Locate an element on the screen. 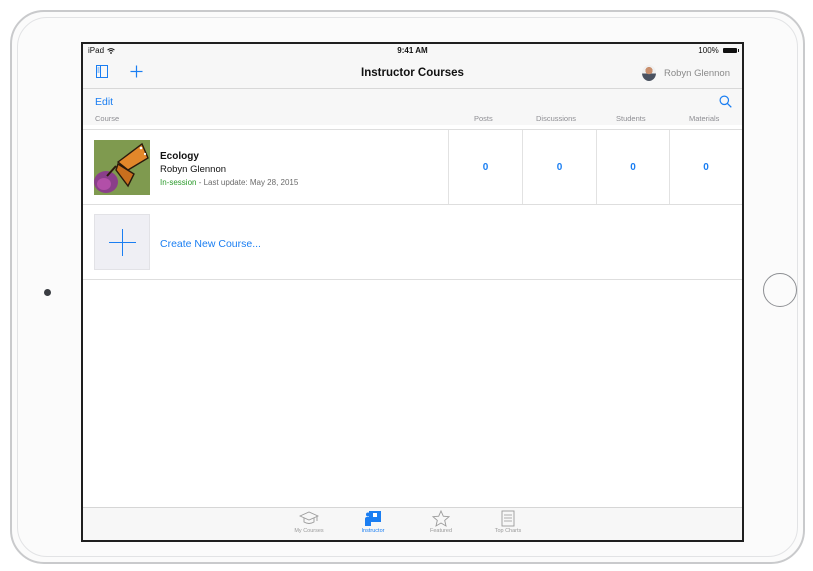 The image size is (813, 571). star-icon is located at coordinates (441, 518).